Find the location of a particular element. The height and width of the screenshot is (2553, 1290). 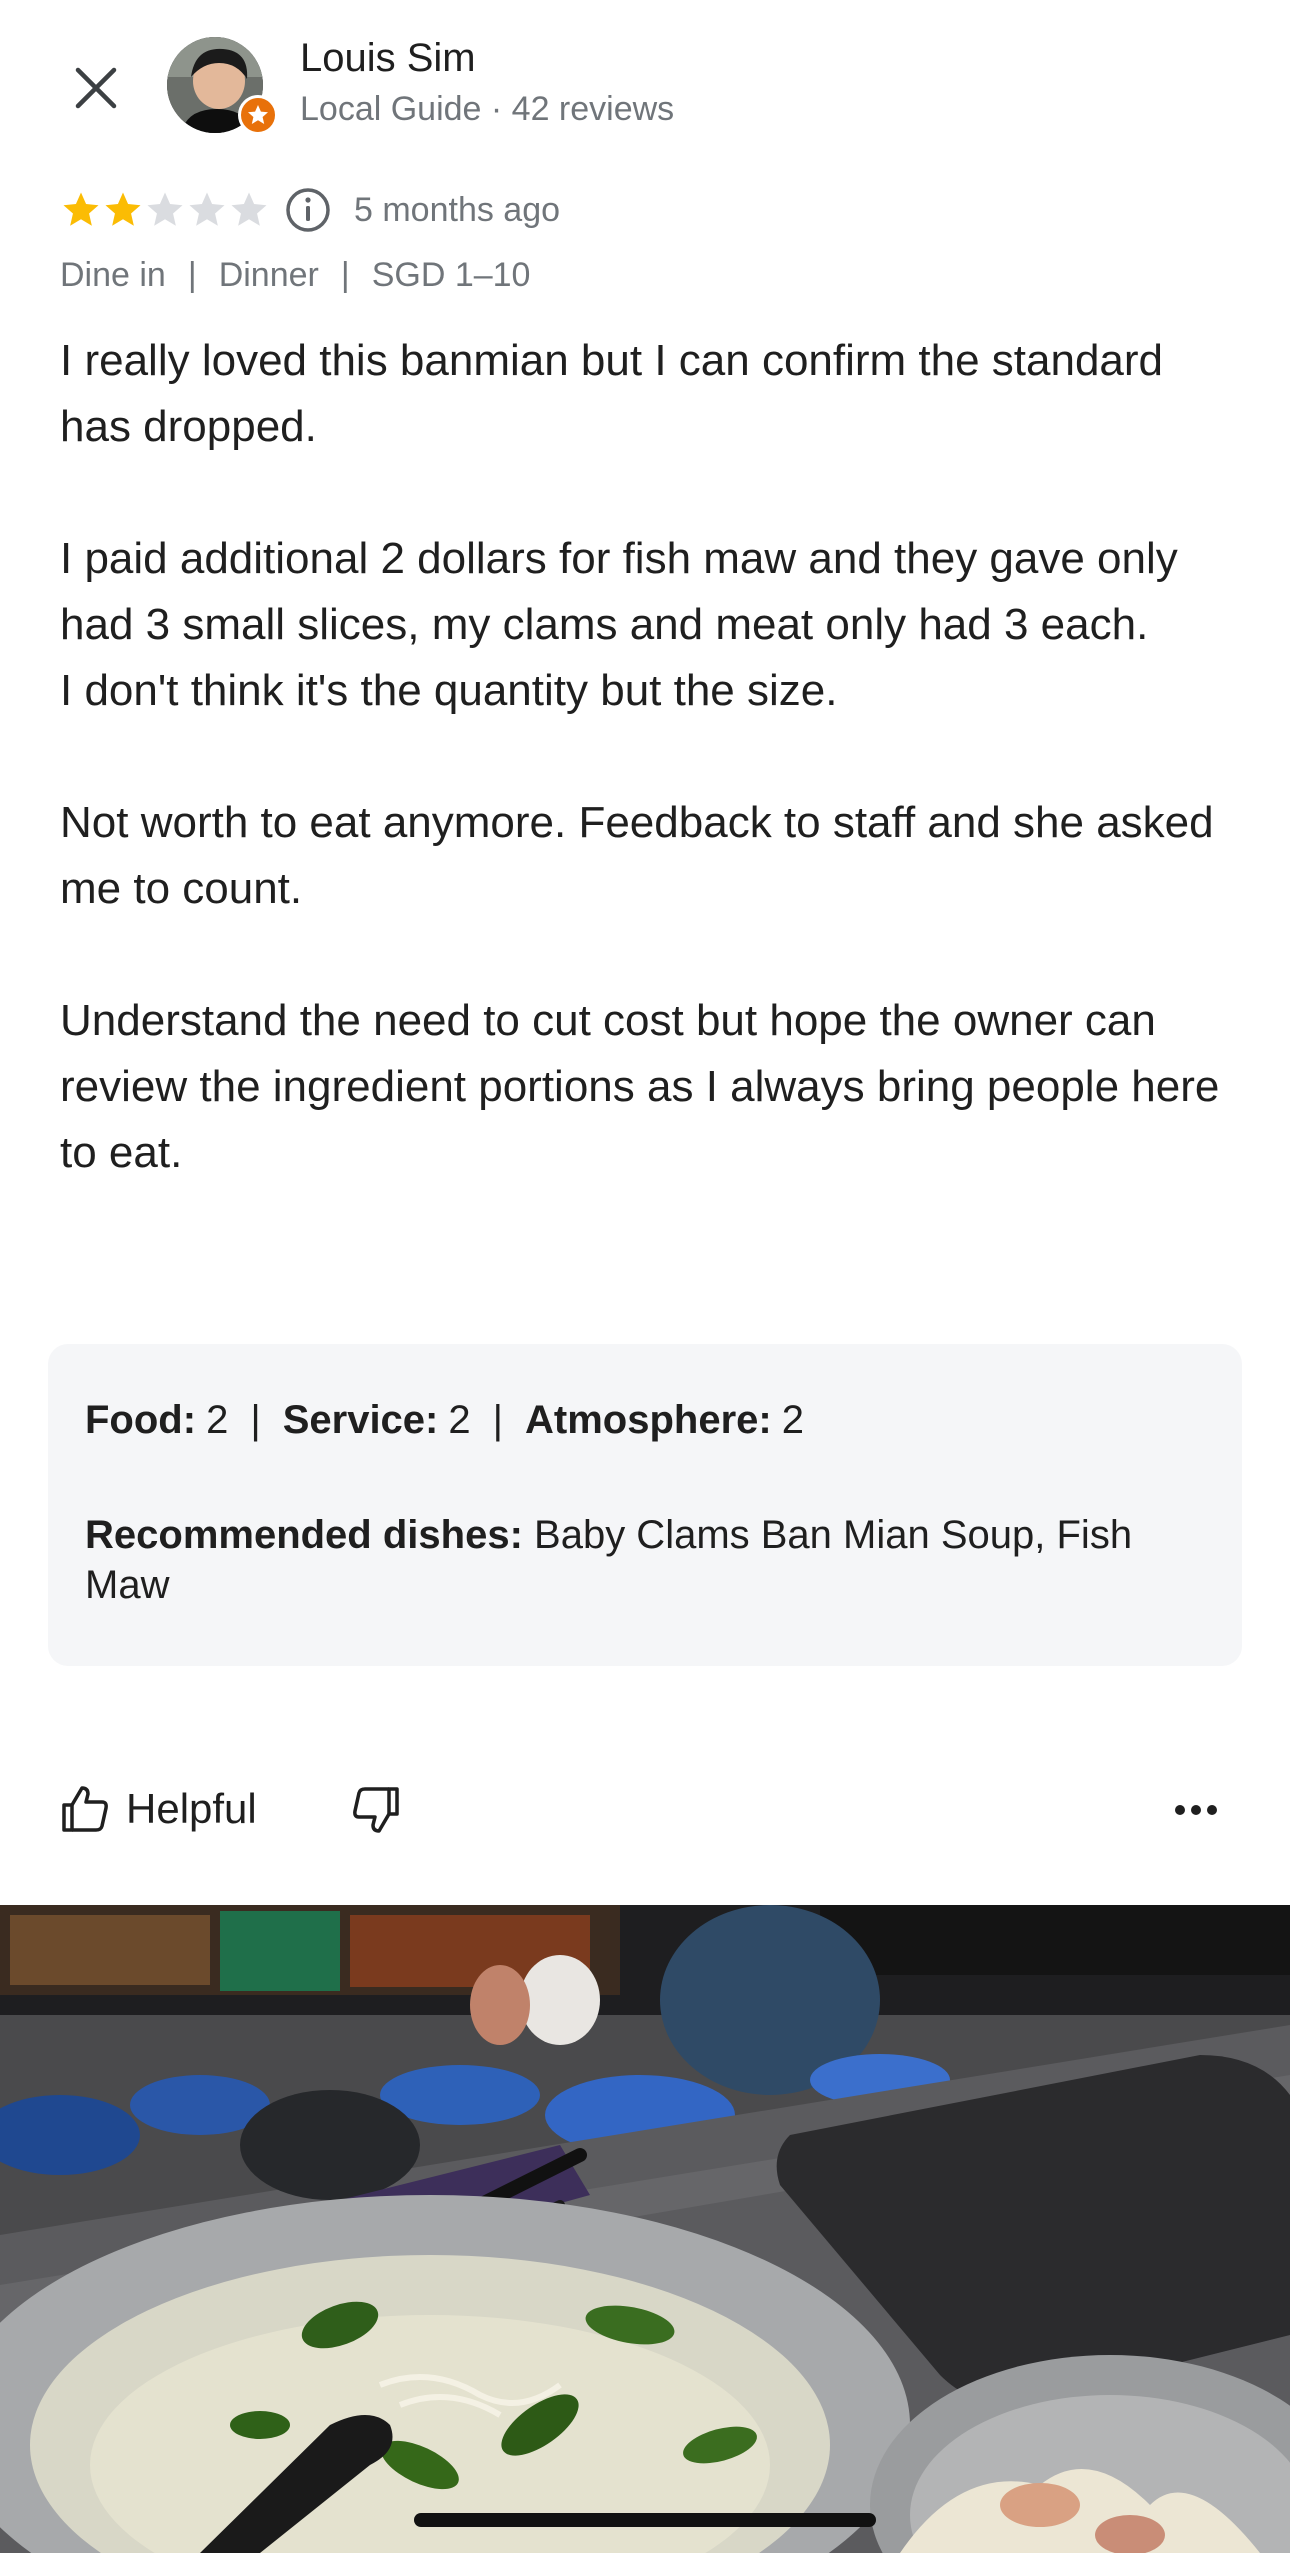

helpful-label: Helpful is located at coordinates (191, 1808).